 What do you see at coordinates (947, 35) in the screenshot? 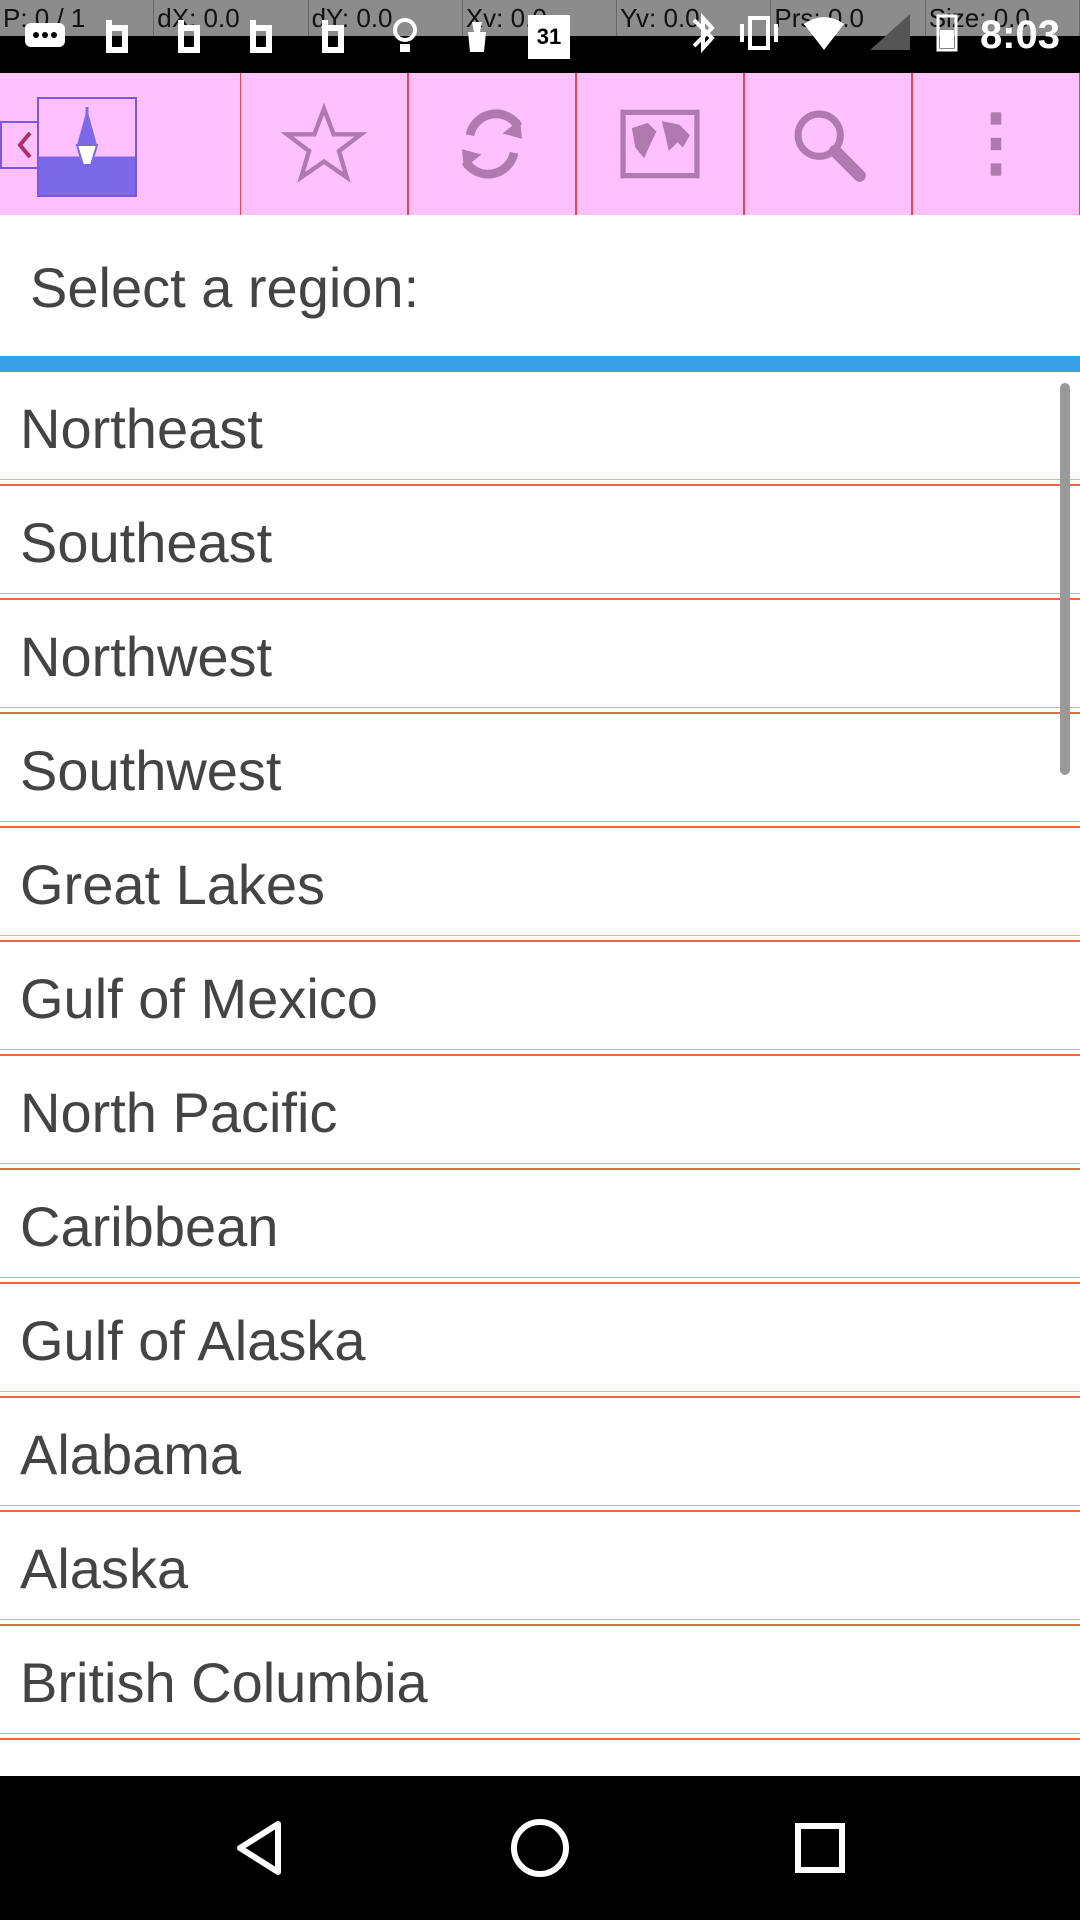
I see `battery-icon` at bounding box center [947, 35].